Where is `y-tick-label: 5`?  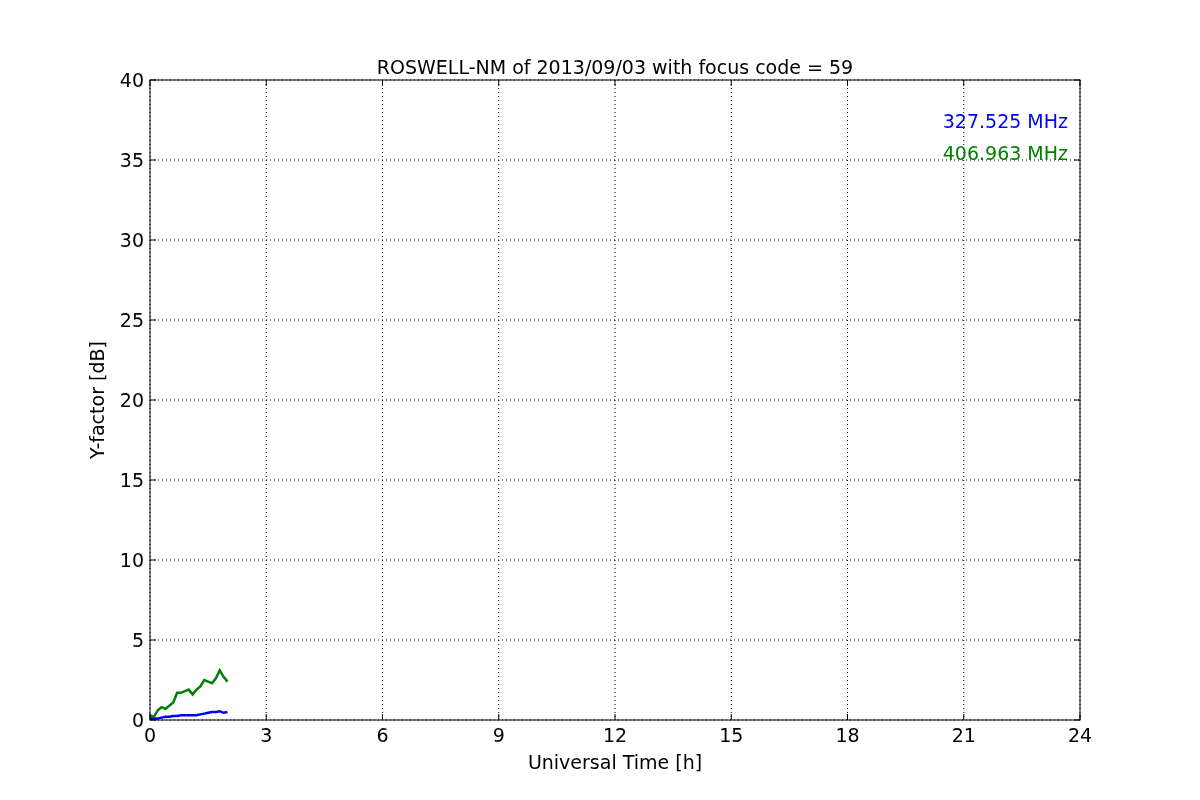 y-tick-label: 5 is located at coordinates (137, 640).